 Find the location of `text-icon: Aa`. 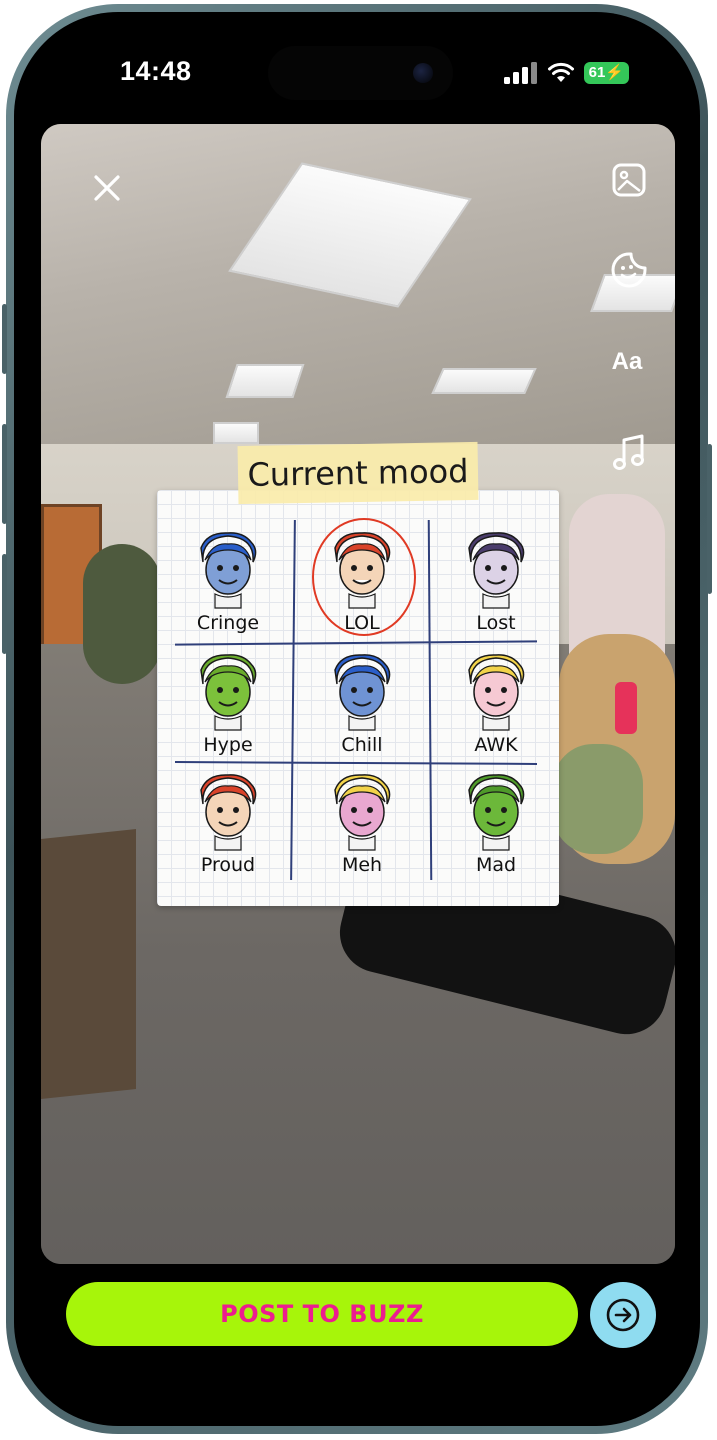

text-icon: Aa is located at coordinates (627, 361).